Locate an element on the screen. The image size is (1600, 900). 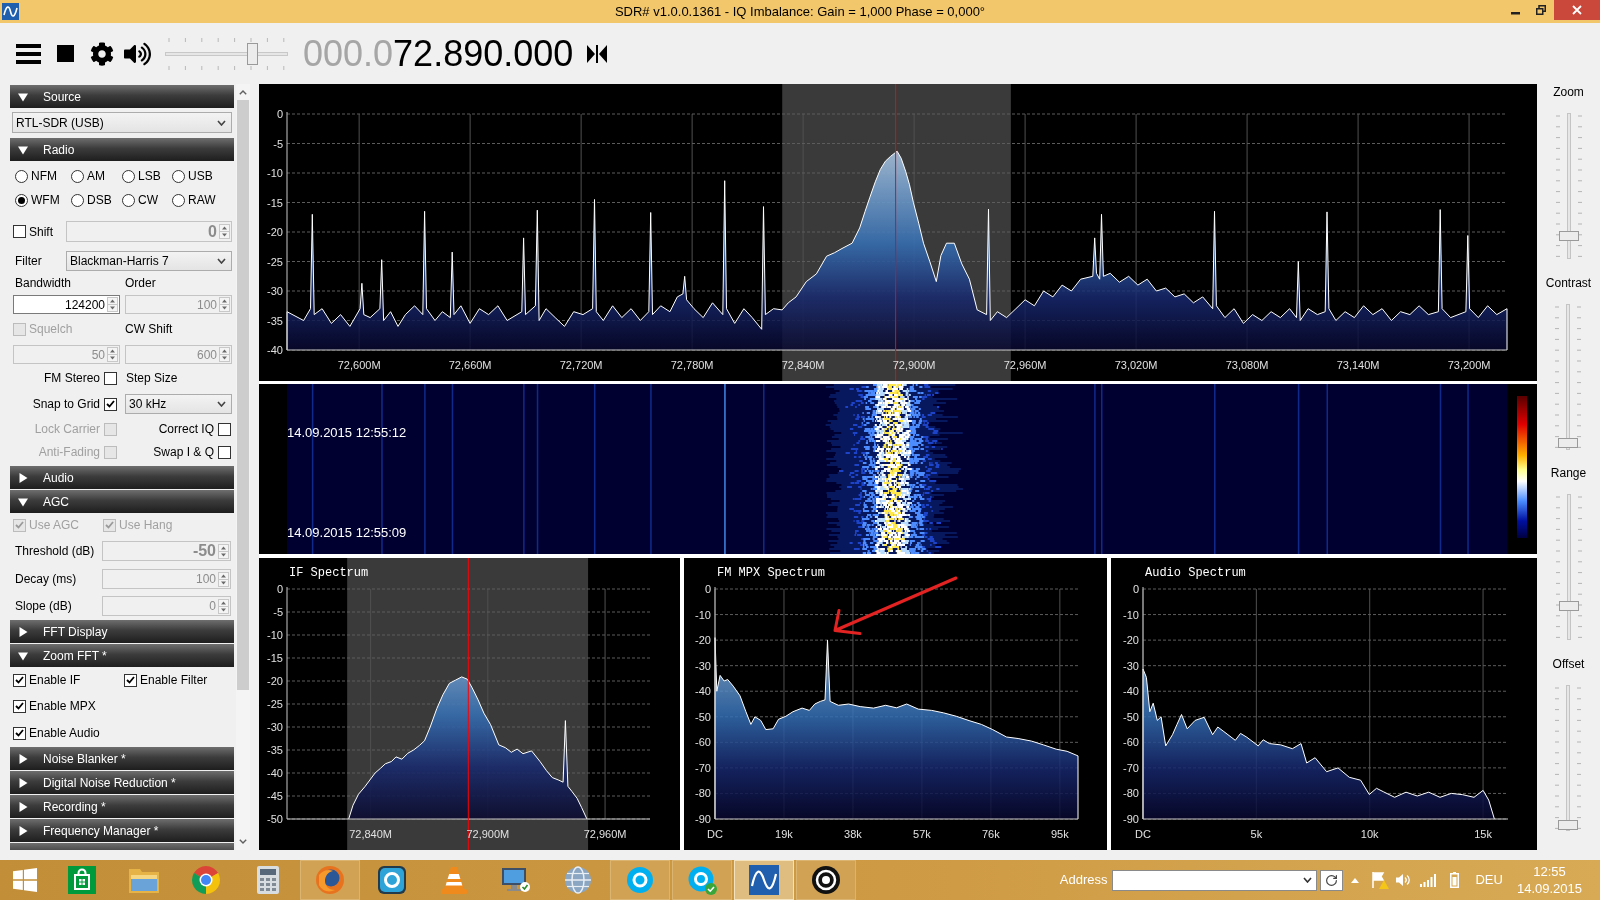
close-button is located at coordinates (1577, 10).